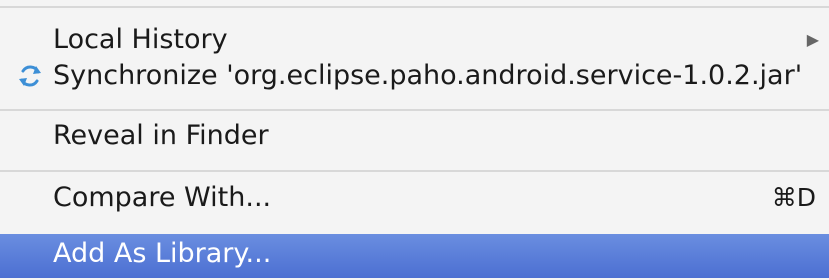 The width and height of the screenshot is (829, 280). Describe the element at coordinates (414, 136) in the screenshot. I see `menu-item-reveal-in-finder: Reveal in Finder` at that location.